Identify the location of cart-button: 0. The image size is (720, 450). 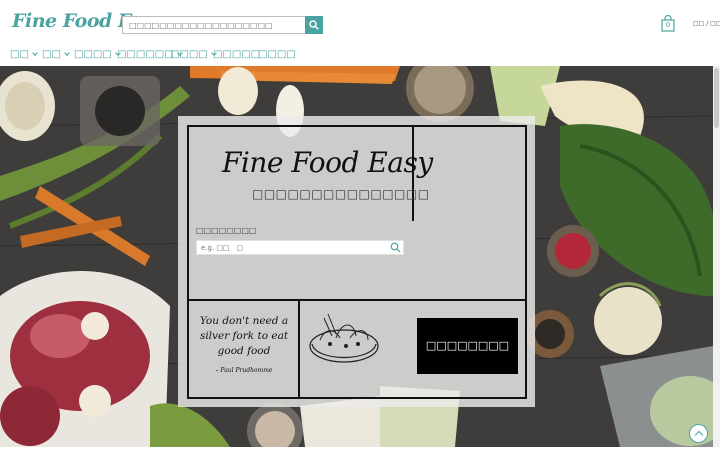
(668, 23).